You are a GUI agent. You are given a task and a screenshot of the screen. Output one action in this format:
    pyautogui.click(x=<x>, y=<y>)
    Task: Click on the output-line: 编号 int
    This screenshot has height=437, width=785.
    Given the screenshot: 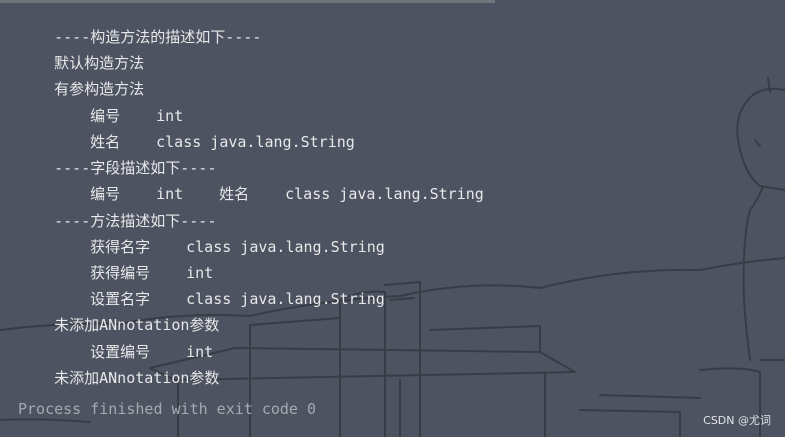 What is the action you would take?
    pyautogui.click(x=118, y=104)
    